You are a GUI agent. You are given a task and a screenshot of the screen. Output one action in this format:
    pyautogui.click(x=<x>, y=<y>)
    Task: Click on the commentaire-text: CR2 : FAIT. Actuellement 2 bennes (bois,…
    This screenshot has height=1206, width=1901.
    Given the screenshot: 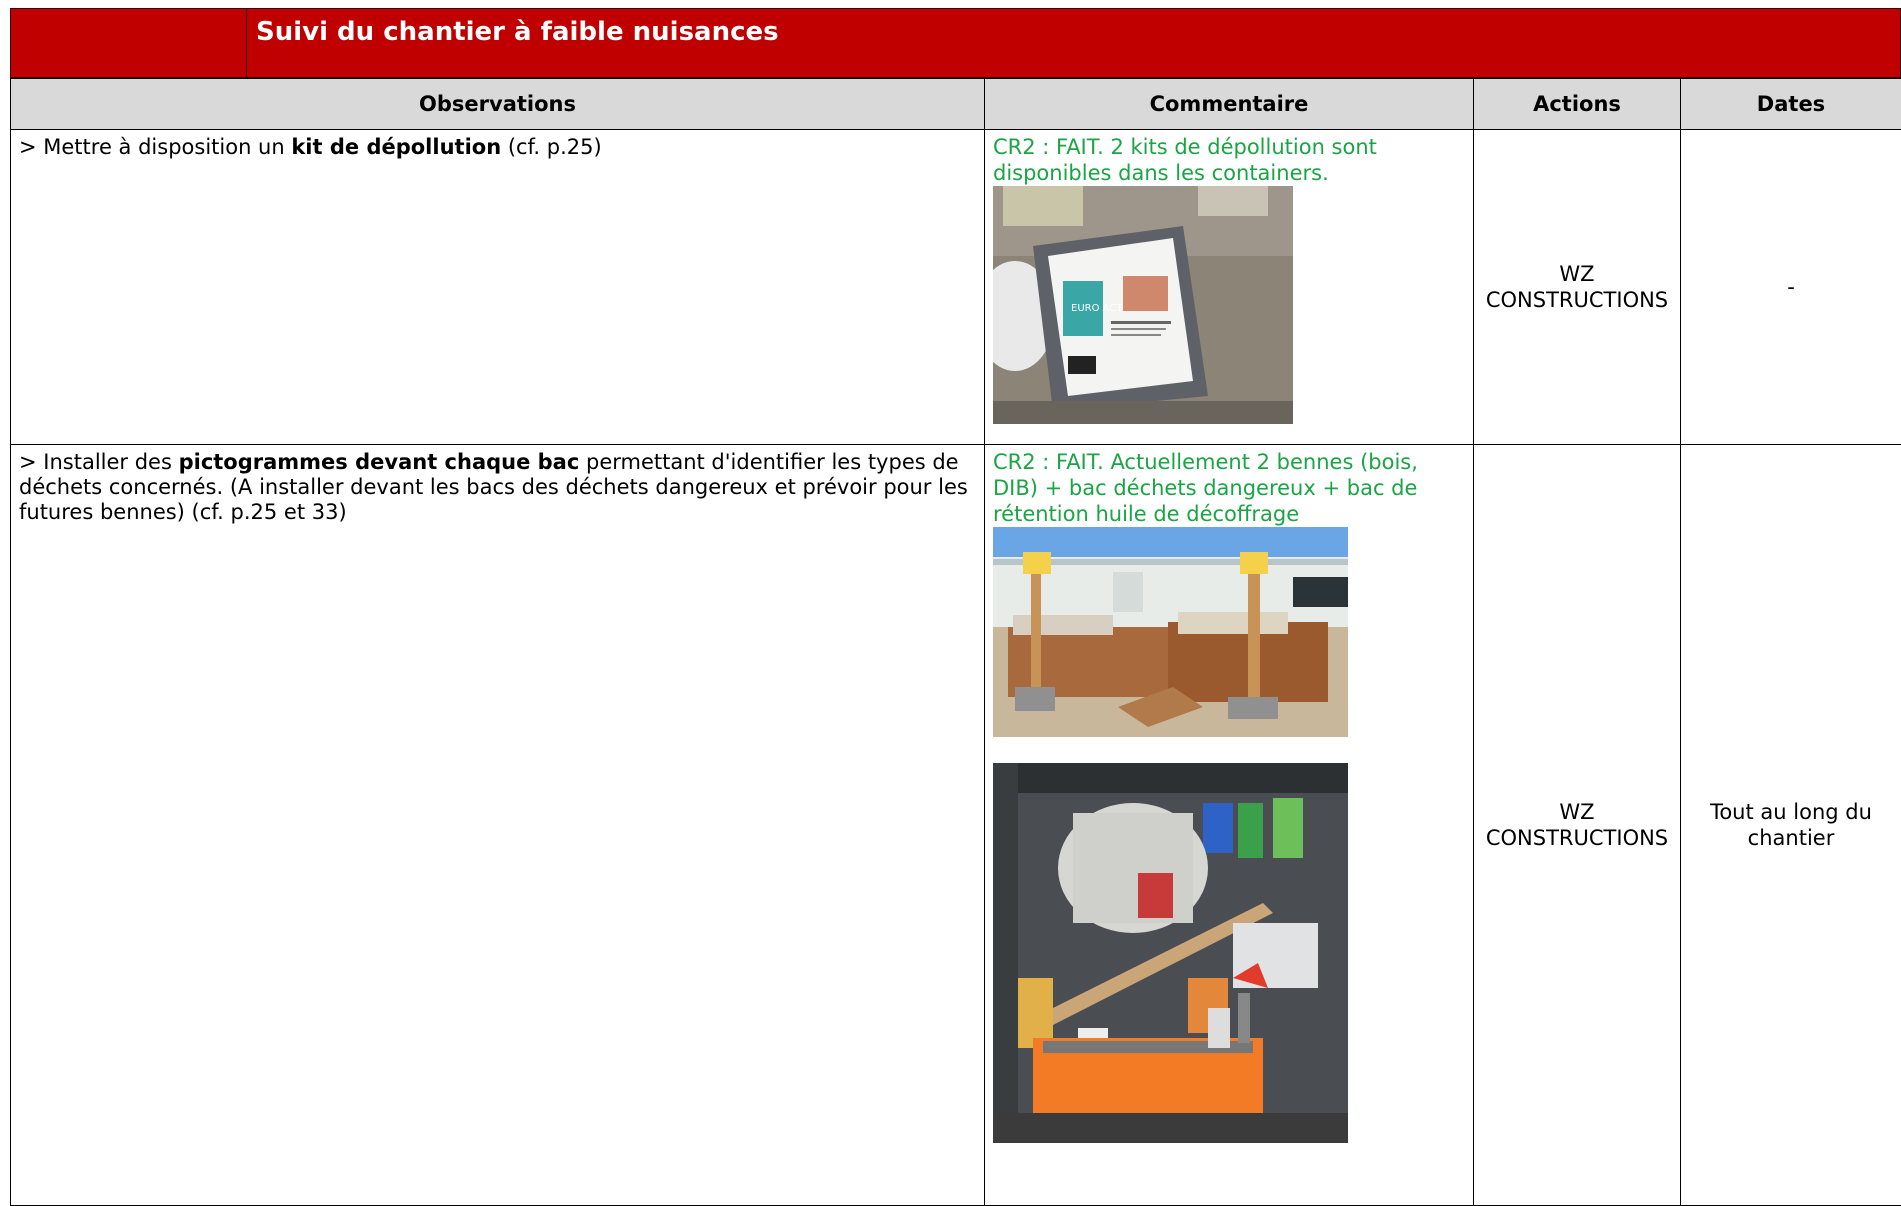 What is the action you would take?
    pyautogui.click(x=1229, y=486)
    